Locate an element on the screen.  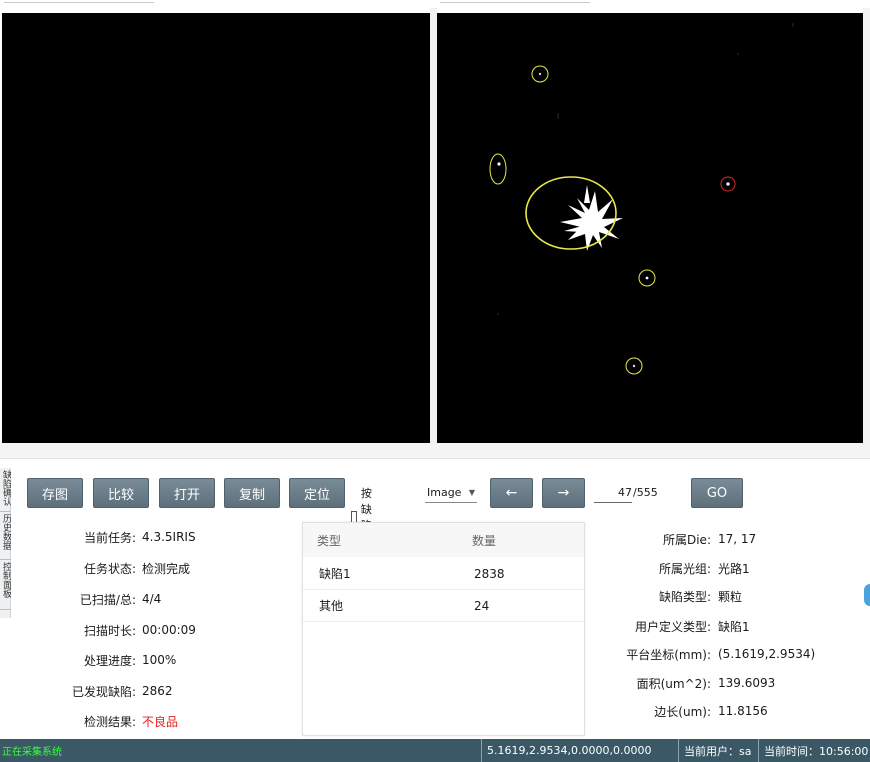
task-info-label: 当前任务: is located at coordinates (109, 537).